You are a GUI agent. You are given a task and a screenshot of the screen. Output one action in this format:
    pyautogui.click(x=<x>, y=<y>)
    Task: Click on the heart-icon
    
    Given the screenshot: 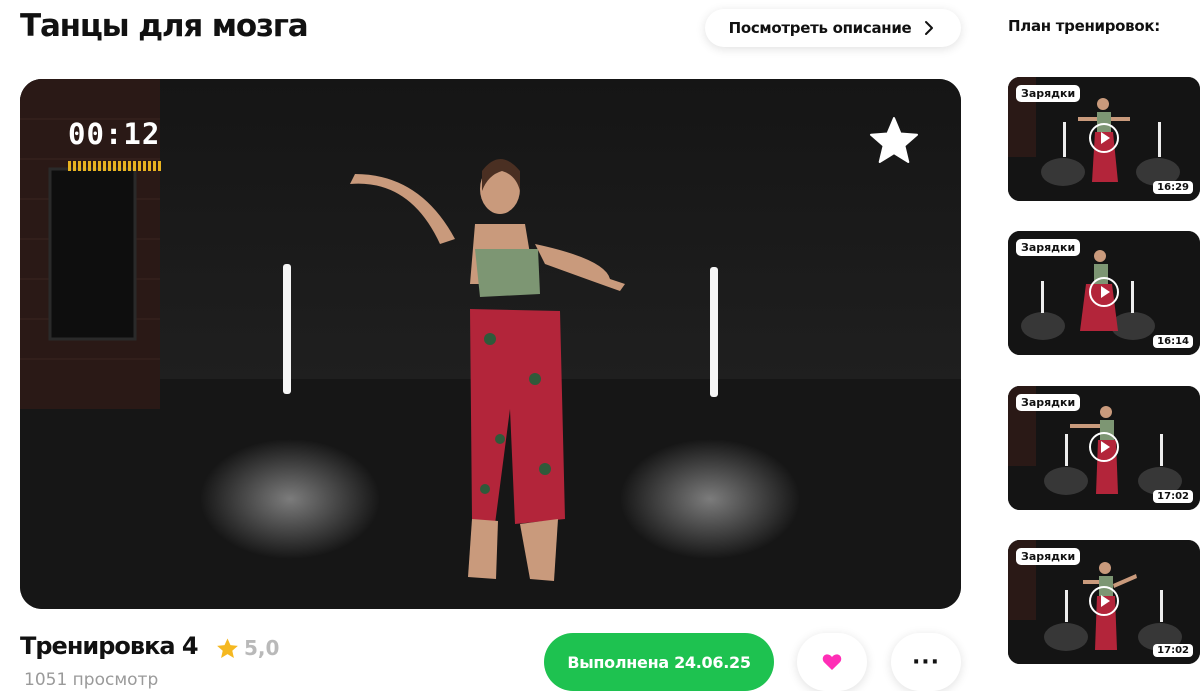 What is the action you would take?
    pyautogui.click(x=832, y=662)
    